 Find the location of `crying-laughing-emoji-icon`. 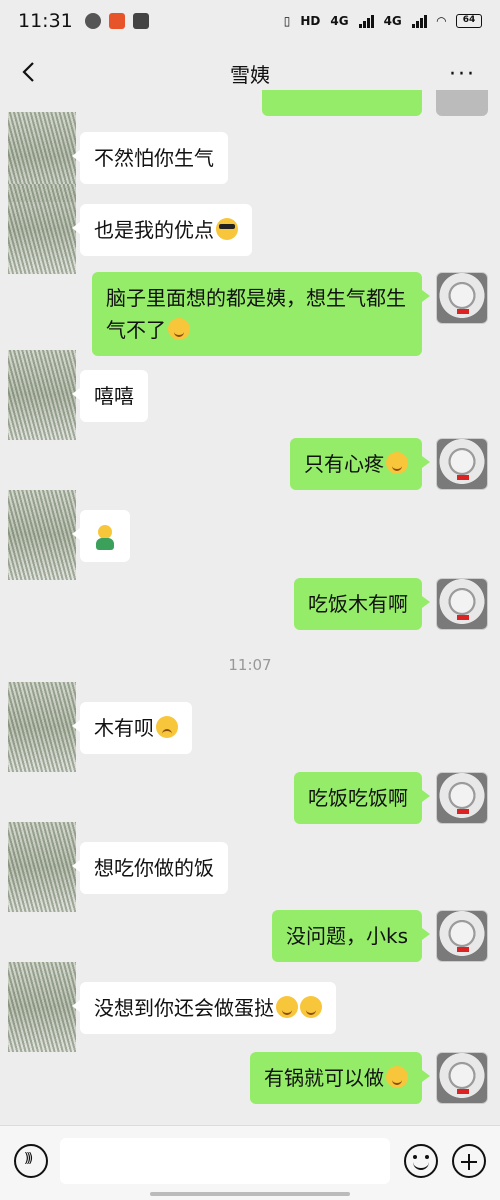

crying-laughing-emoji-icon is located at coordinates (397, 463).